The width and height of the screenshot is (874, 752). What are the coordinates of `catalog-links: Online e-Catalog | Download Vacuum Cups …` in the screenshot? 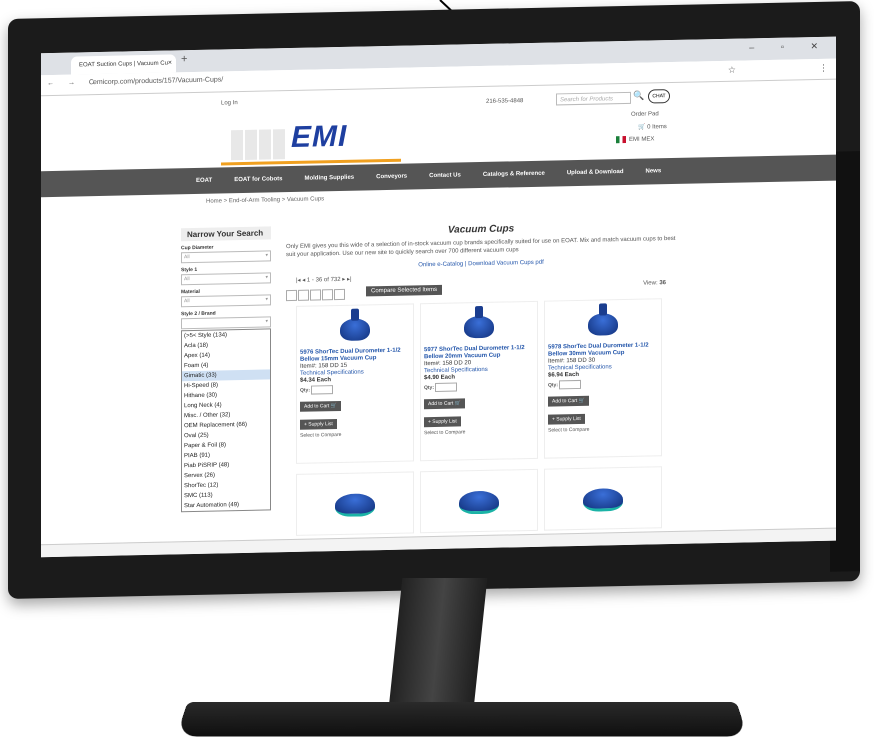 It's located at (481, 264).